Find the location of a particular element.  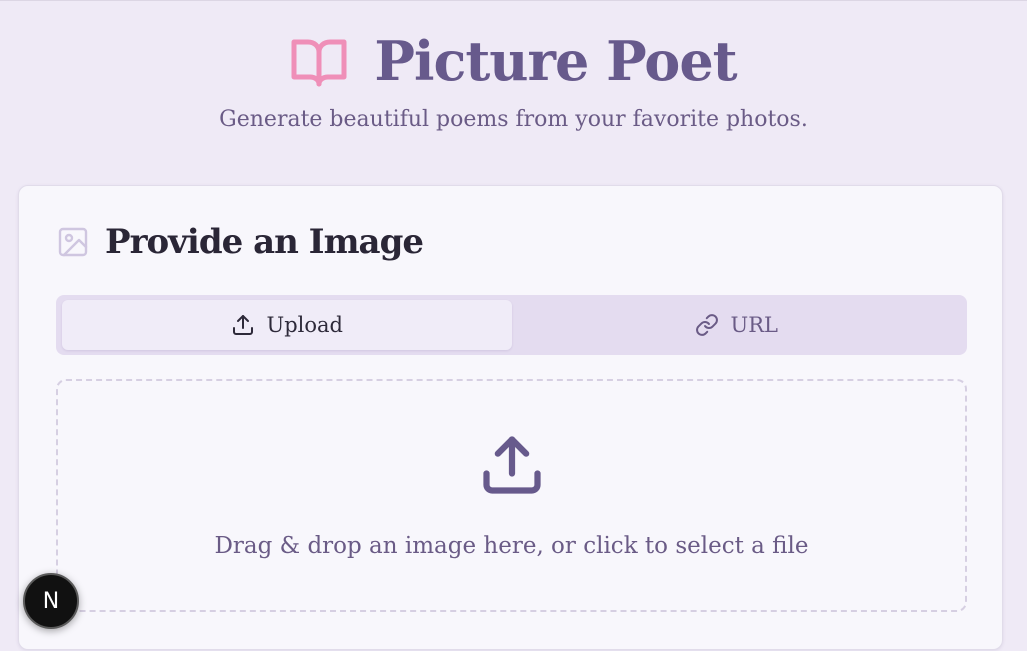

app-header: Picture Poet is located at coordinates (513, 61).